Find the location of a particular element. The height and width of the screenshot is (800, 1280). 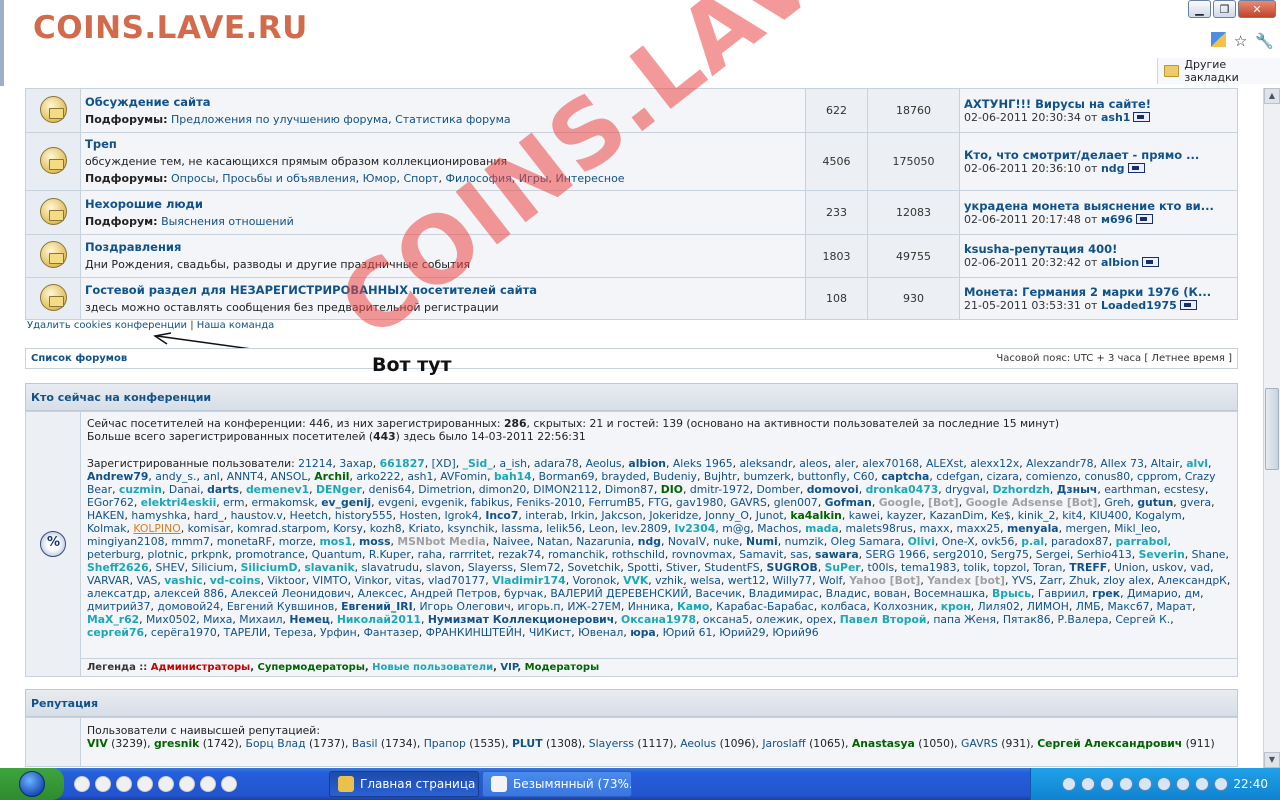

online-user-link: Dimetrion is located at coordinates (445, 489).